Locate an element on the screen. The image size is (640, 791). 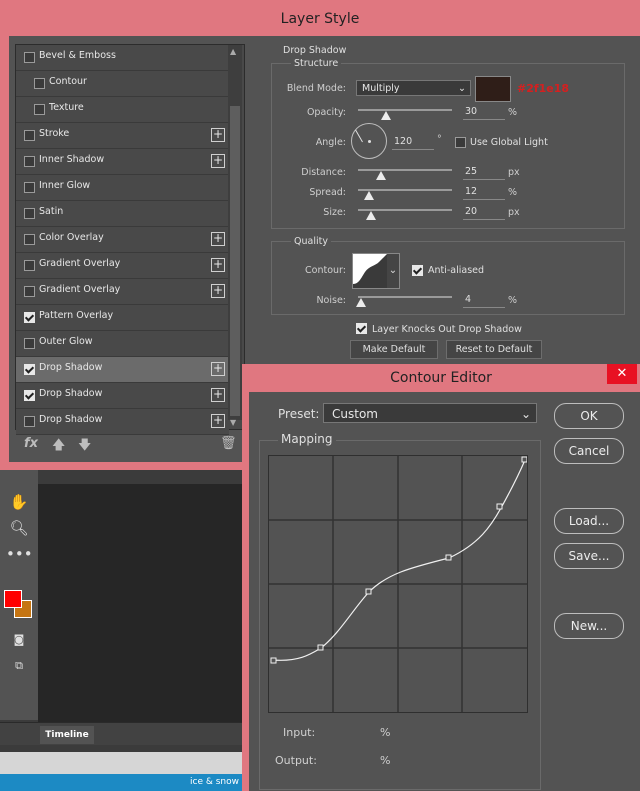
contour-thumbnail is located at coordinates (370, 271).